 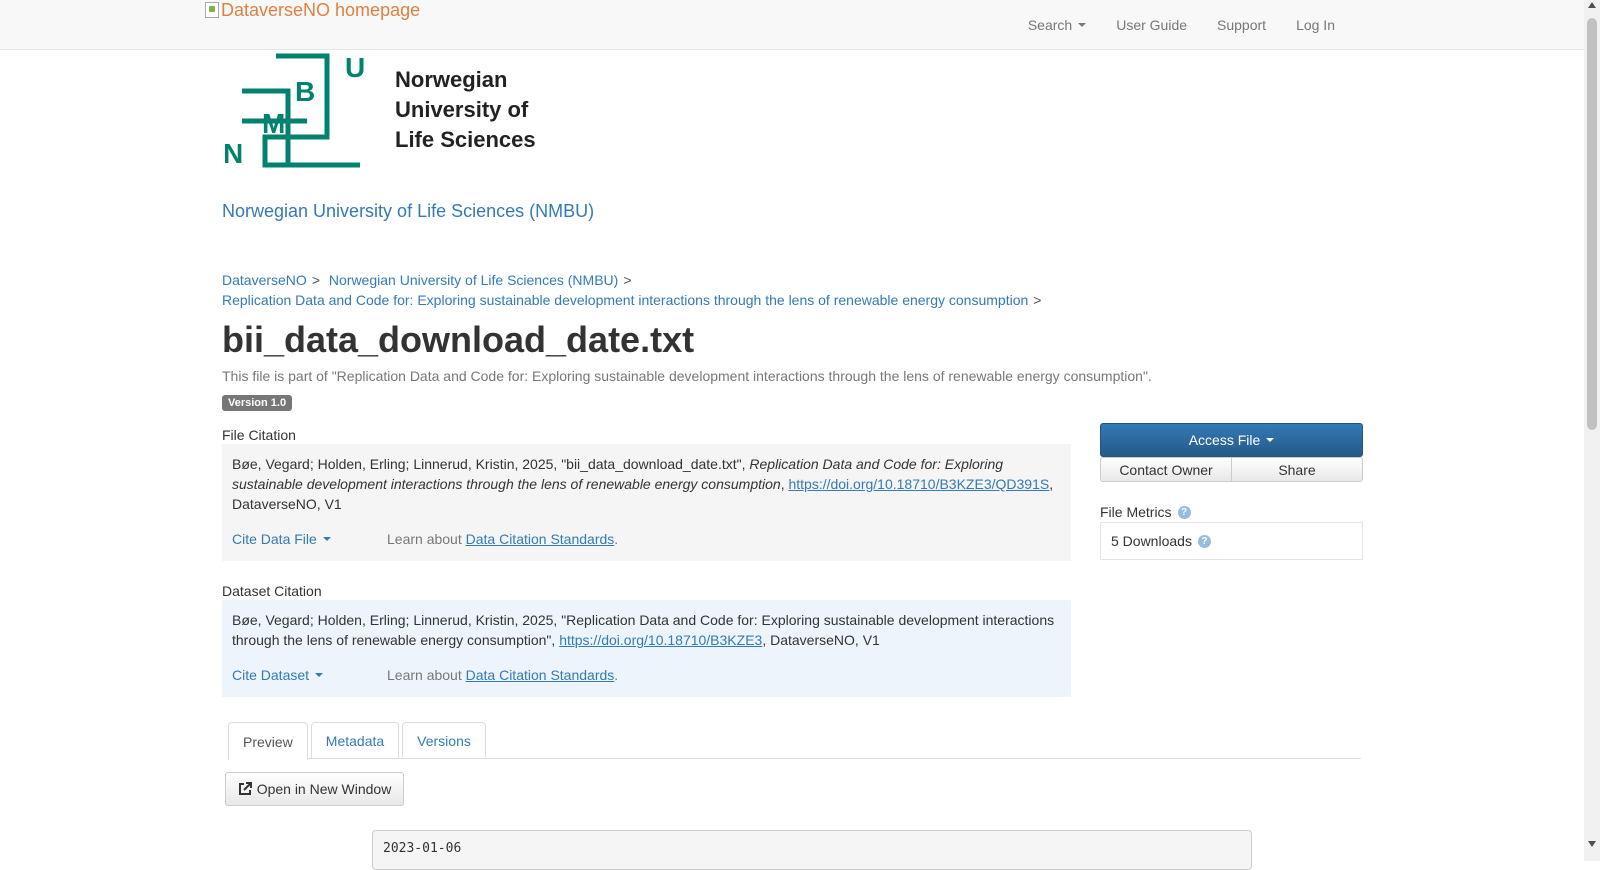 What do you see at coordinates (259, 435) in the screenshot?
I see `file-citation-label: File Citation` at bounding box center [259, 435].